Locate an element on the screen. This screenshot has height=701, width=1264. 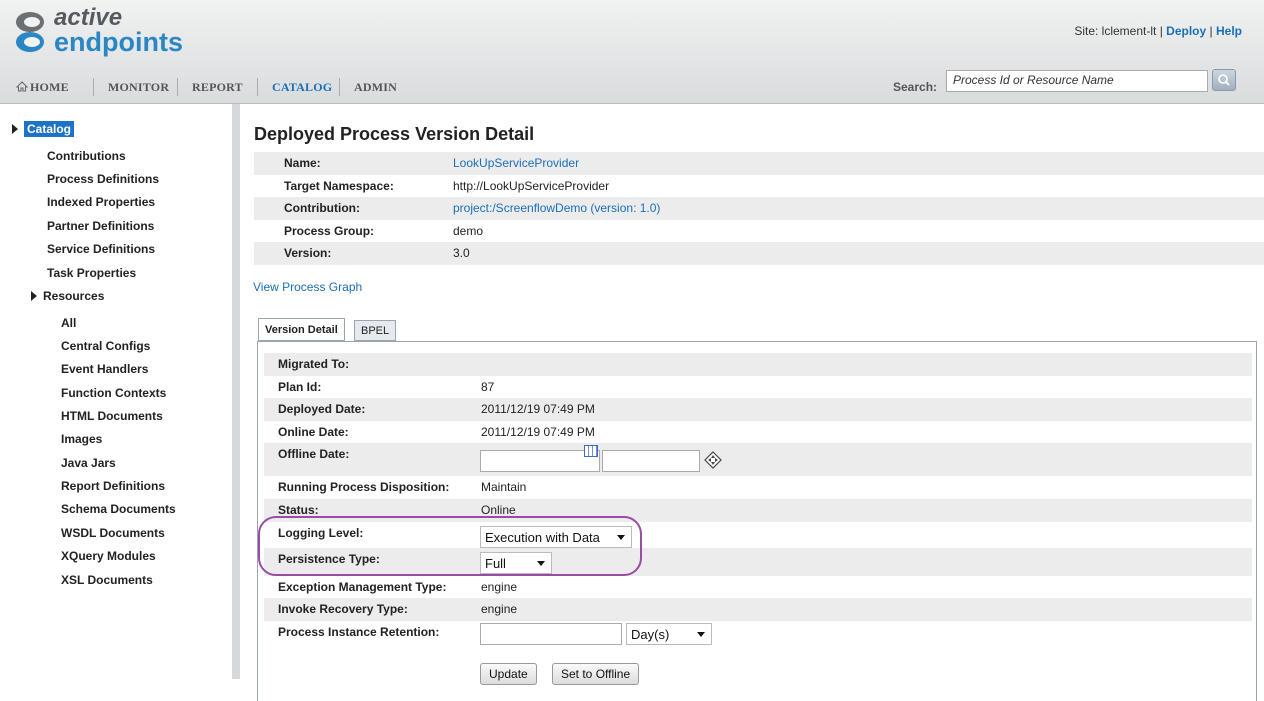
nav-home-label: HOME is located at coordinates (49, 87).